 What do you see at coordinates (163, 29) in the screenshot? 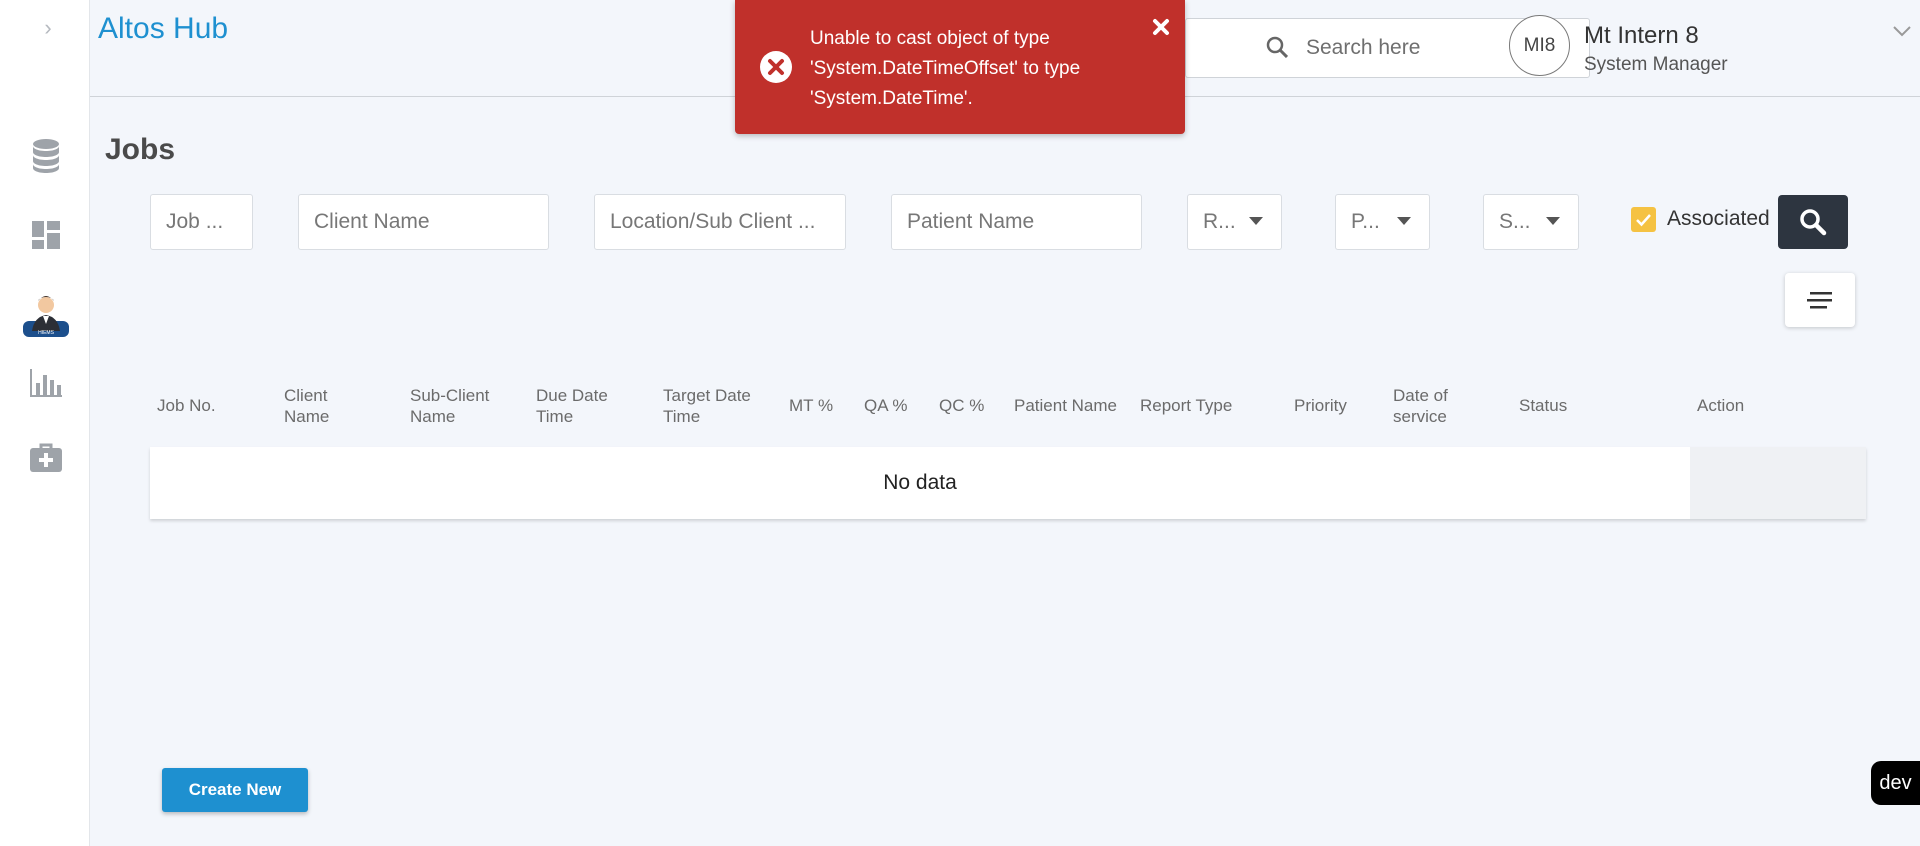
I see `brand-logo: Altos Hub` at bounding box center [163, 29].